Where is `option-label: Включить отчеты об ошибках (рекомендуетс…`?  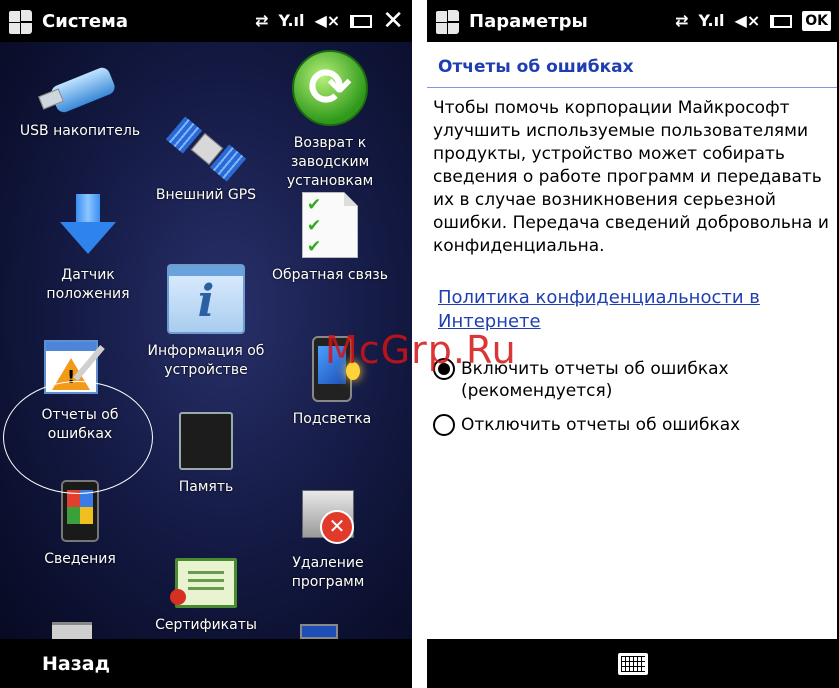
option-label: Включить отчеты об ошибках (рекомендуетс… is located at coordinates (595, 380).